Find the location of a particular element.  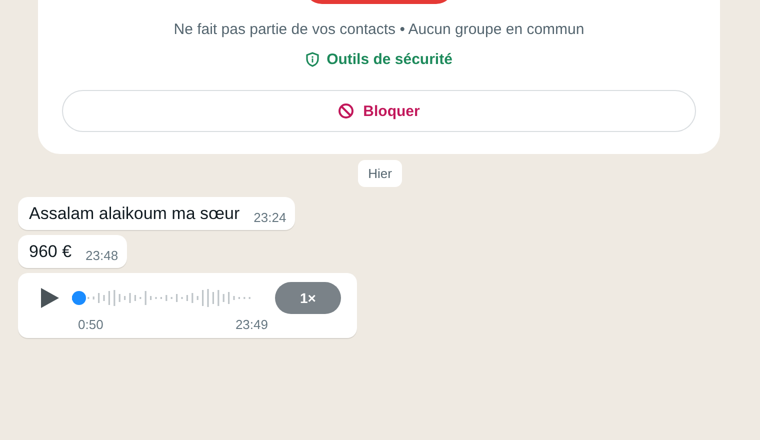

contact-info-text: Ne fait pas partie de vos contacts • Aucun groupe en commun is located at coordinates (379, 29).